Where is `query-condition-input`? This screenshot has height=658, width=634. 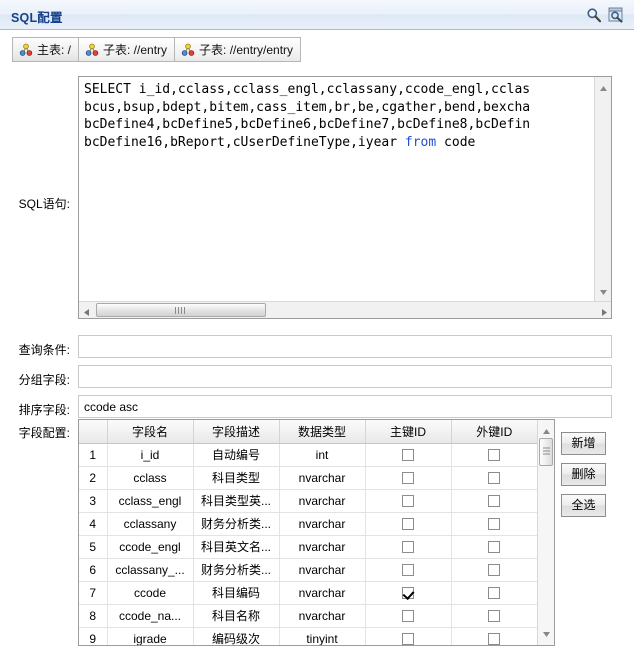
query-condition-input is located at coordinates (345, 346).